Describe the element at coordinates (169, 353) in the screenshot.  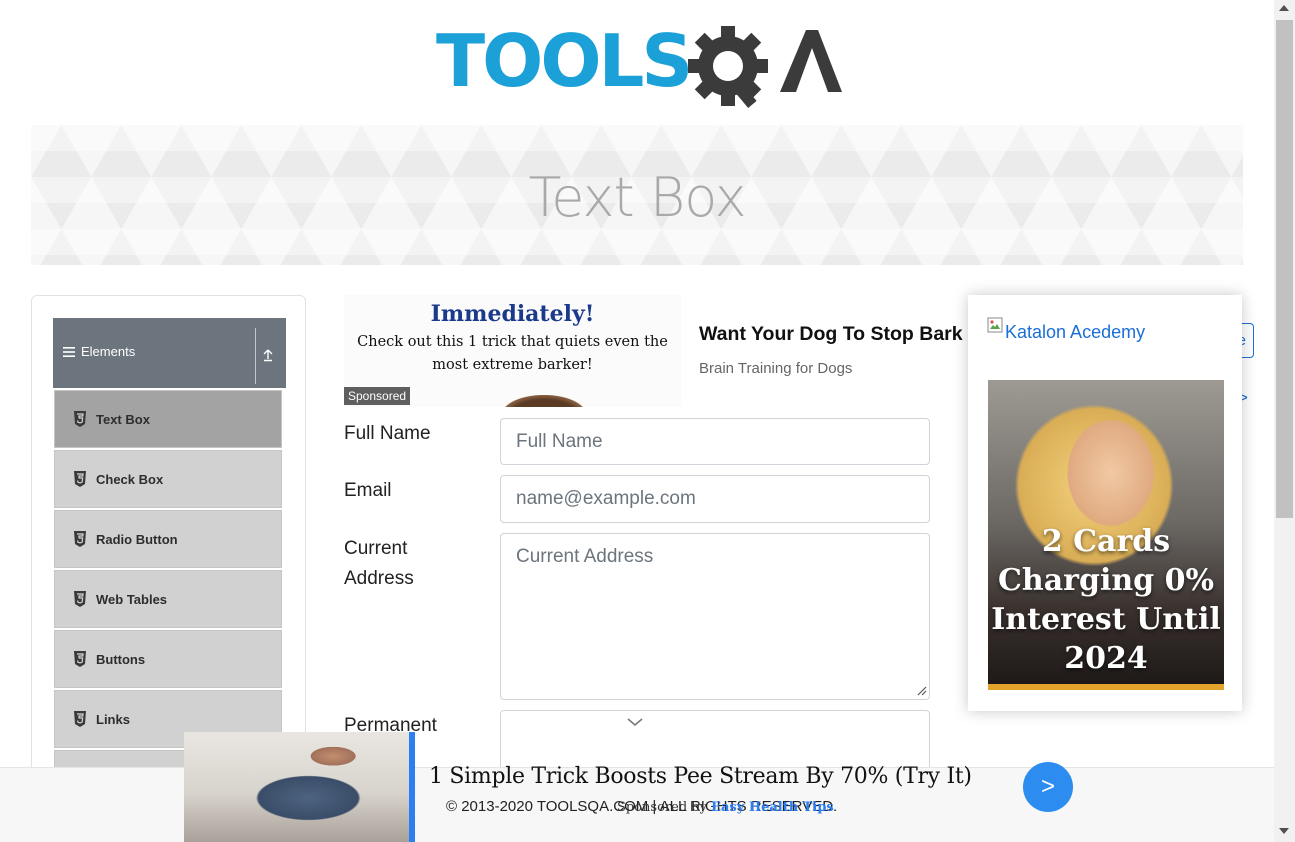
I see `sidebar-group-elements: Elements` at that location.